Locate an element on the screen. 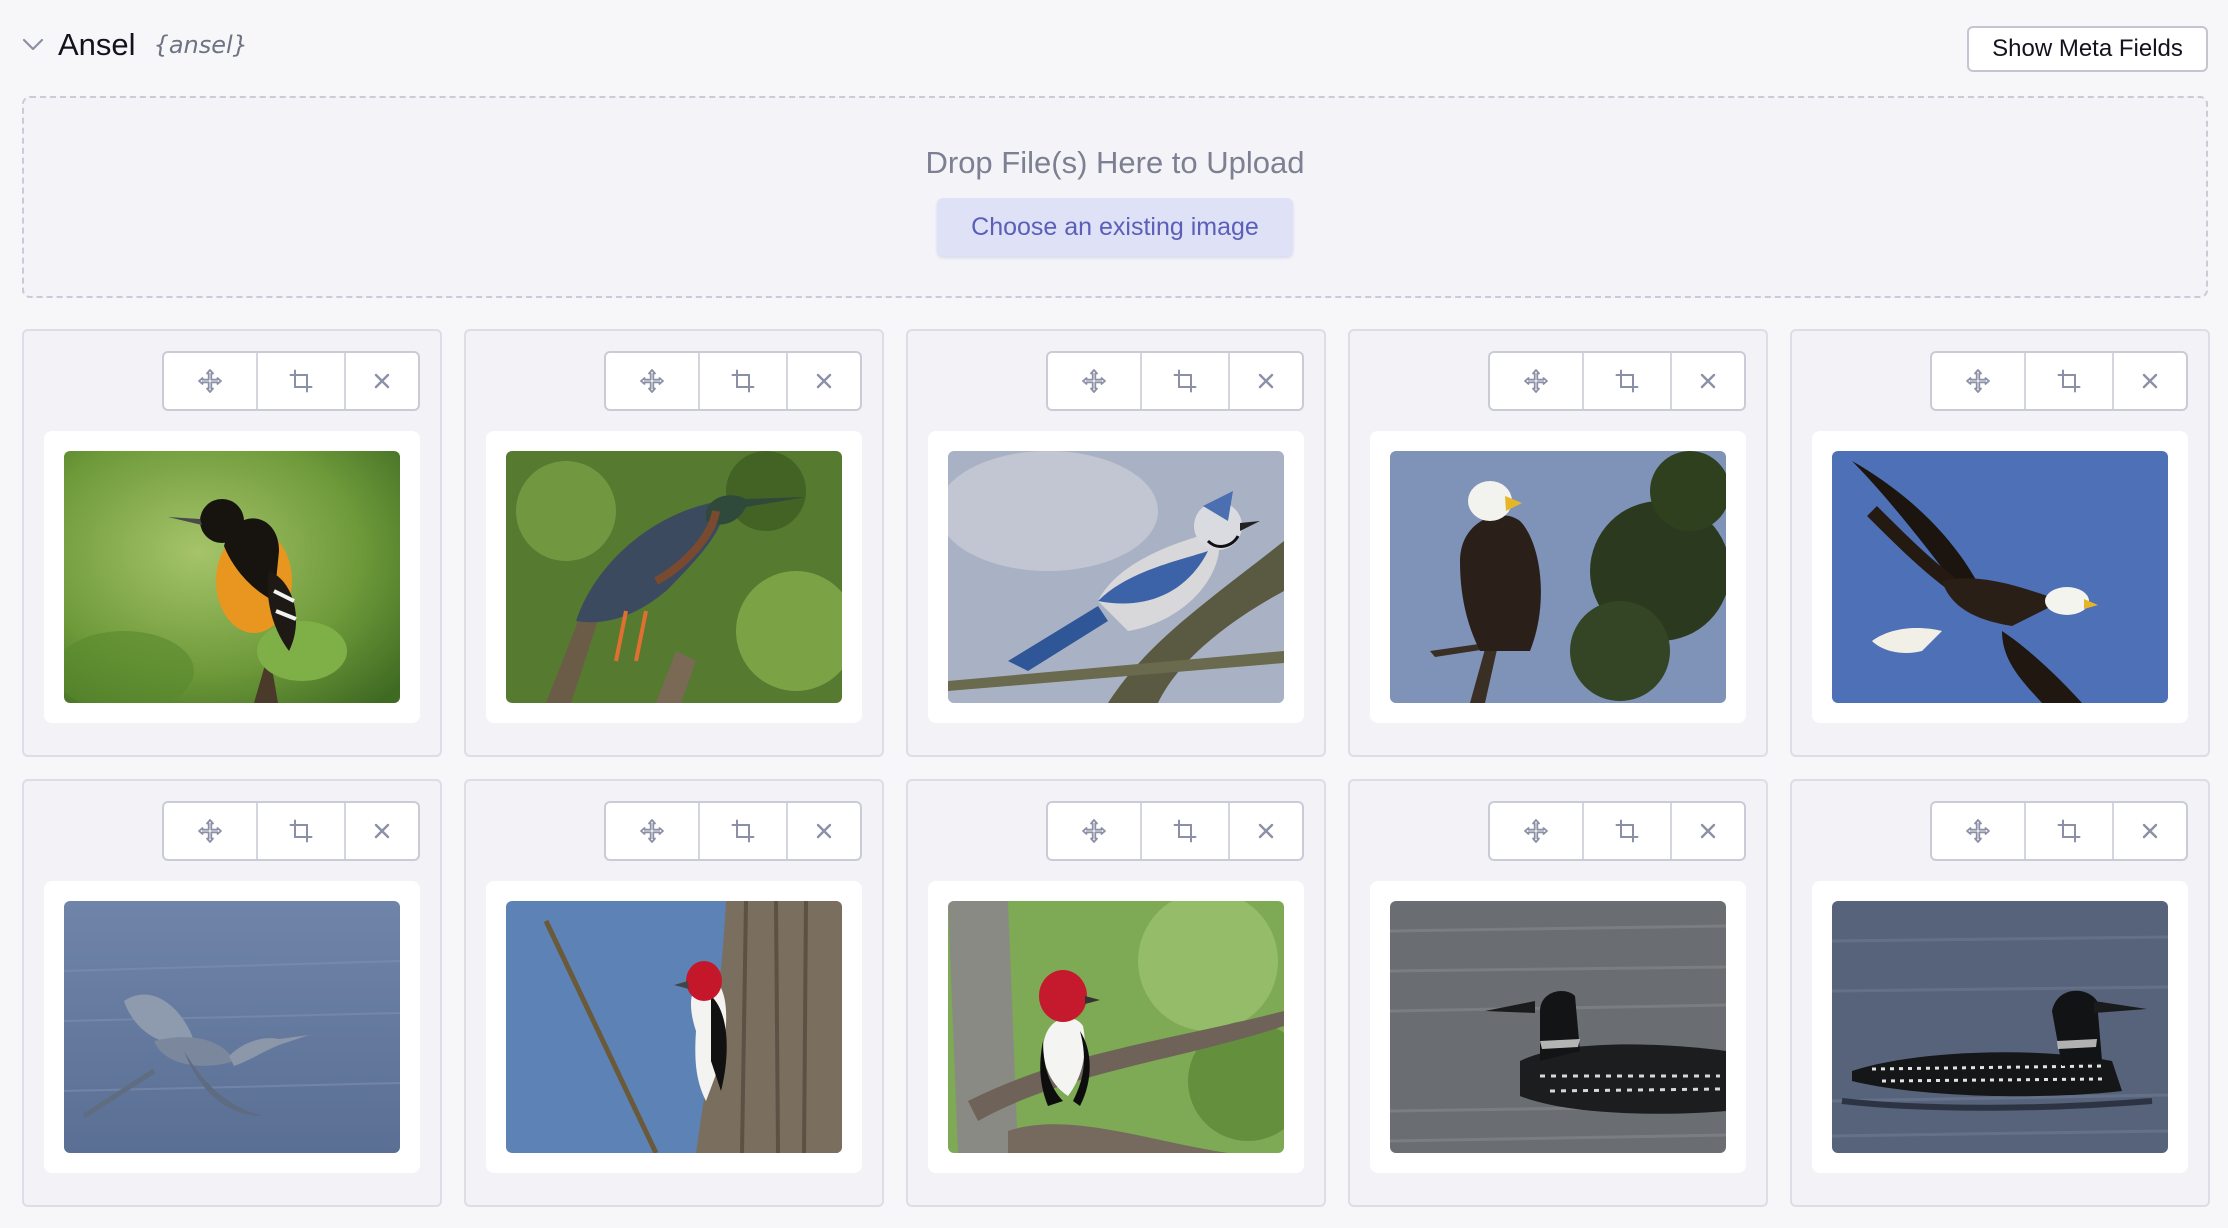 Image resolution: width=2228 pixels, height=1228 pixels. field-label: Ansel is located at coordinates (97, 44).